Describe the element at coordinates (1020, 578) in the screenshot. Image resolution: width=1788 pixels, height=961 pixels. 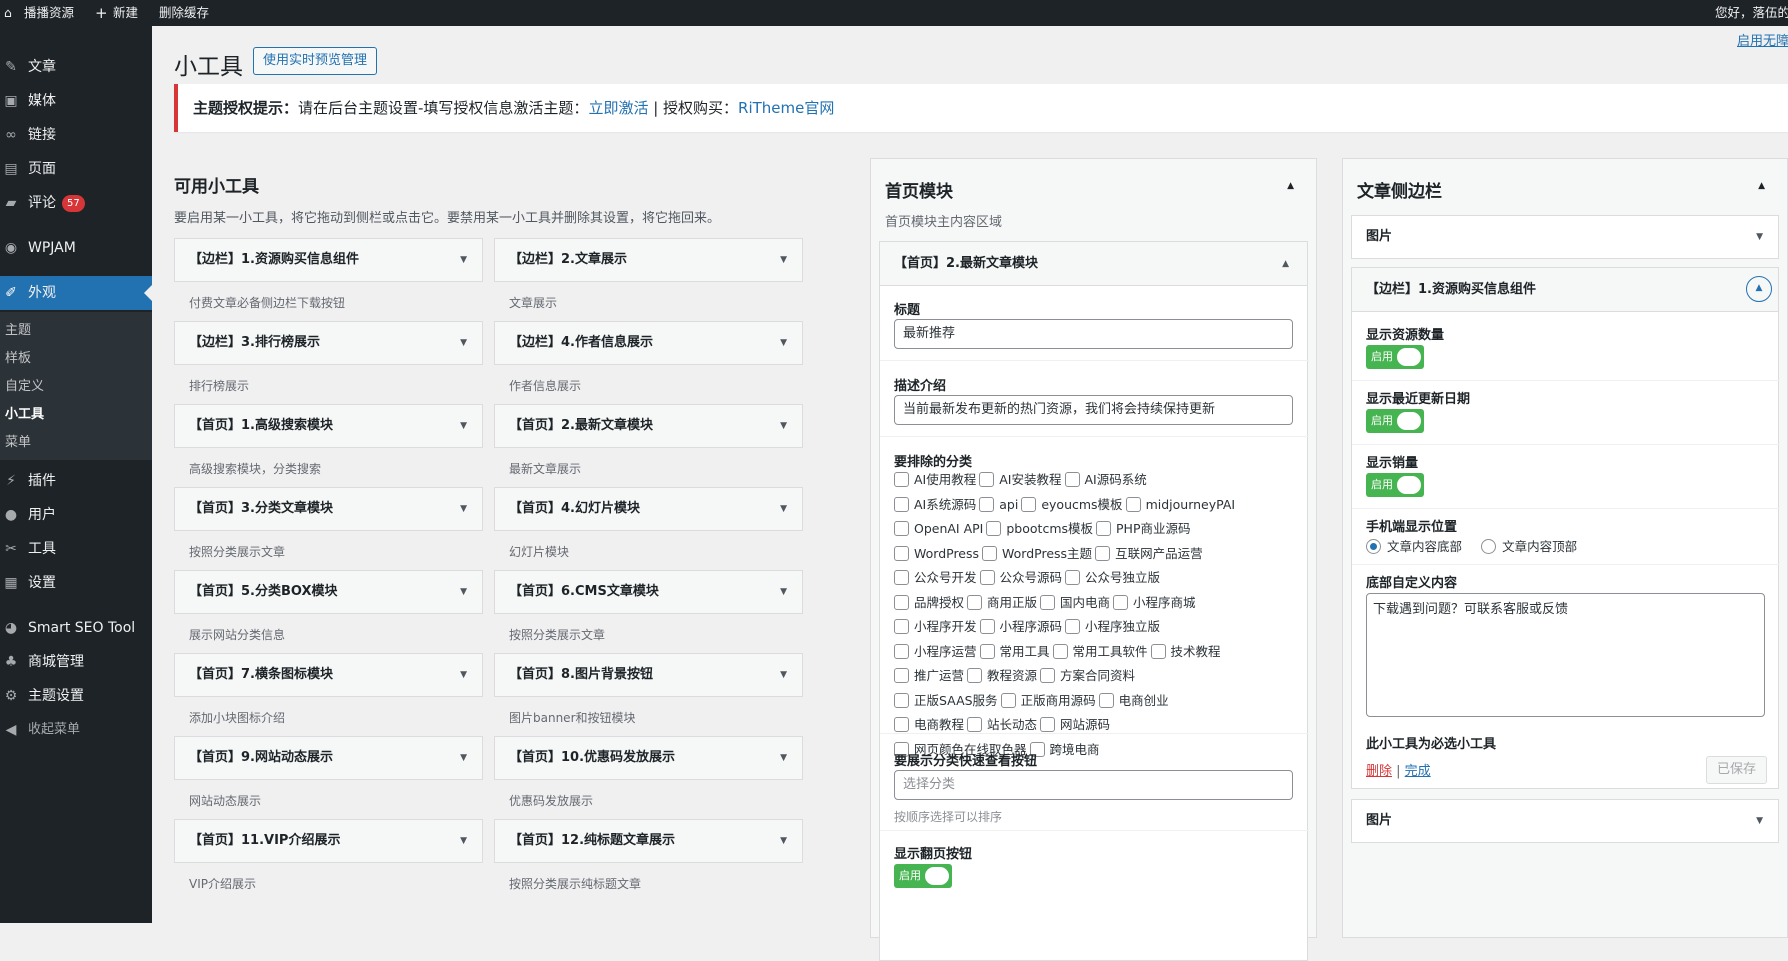
I see `category-checkbox: 公众号源码` at that location.